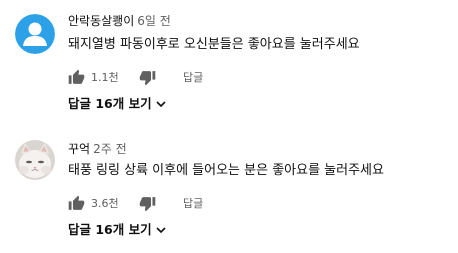  I want to click on default-avatar-icon, so click(35, 34).